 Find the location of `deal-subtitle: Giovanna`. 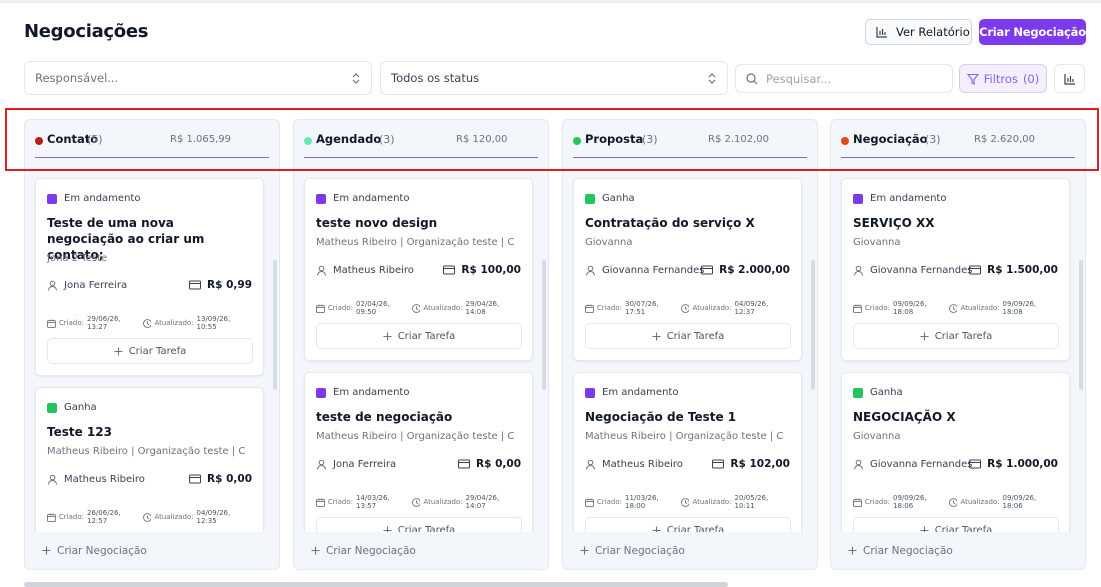

deal-subtitle: Giovanna is located at coordinates (609, 242).